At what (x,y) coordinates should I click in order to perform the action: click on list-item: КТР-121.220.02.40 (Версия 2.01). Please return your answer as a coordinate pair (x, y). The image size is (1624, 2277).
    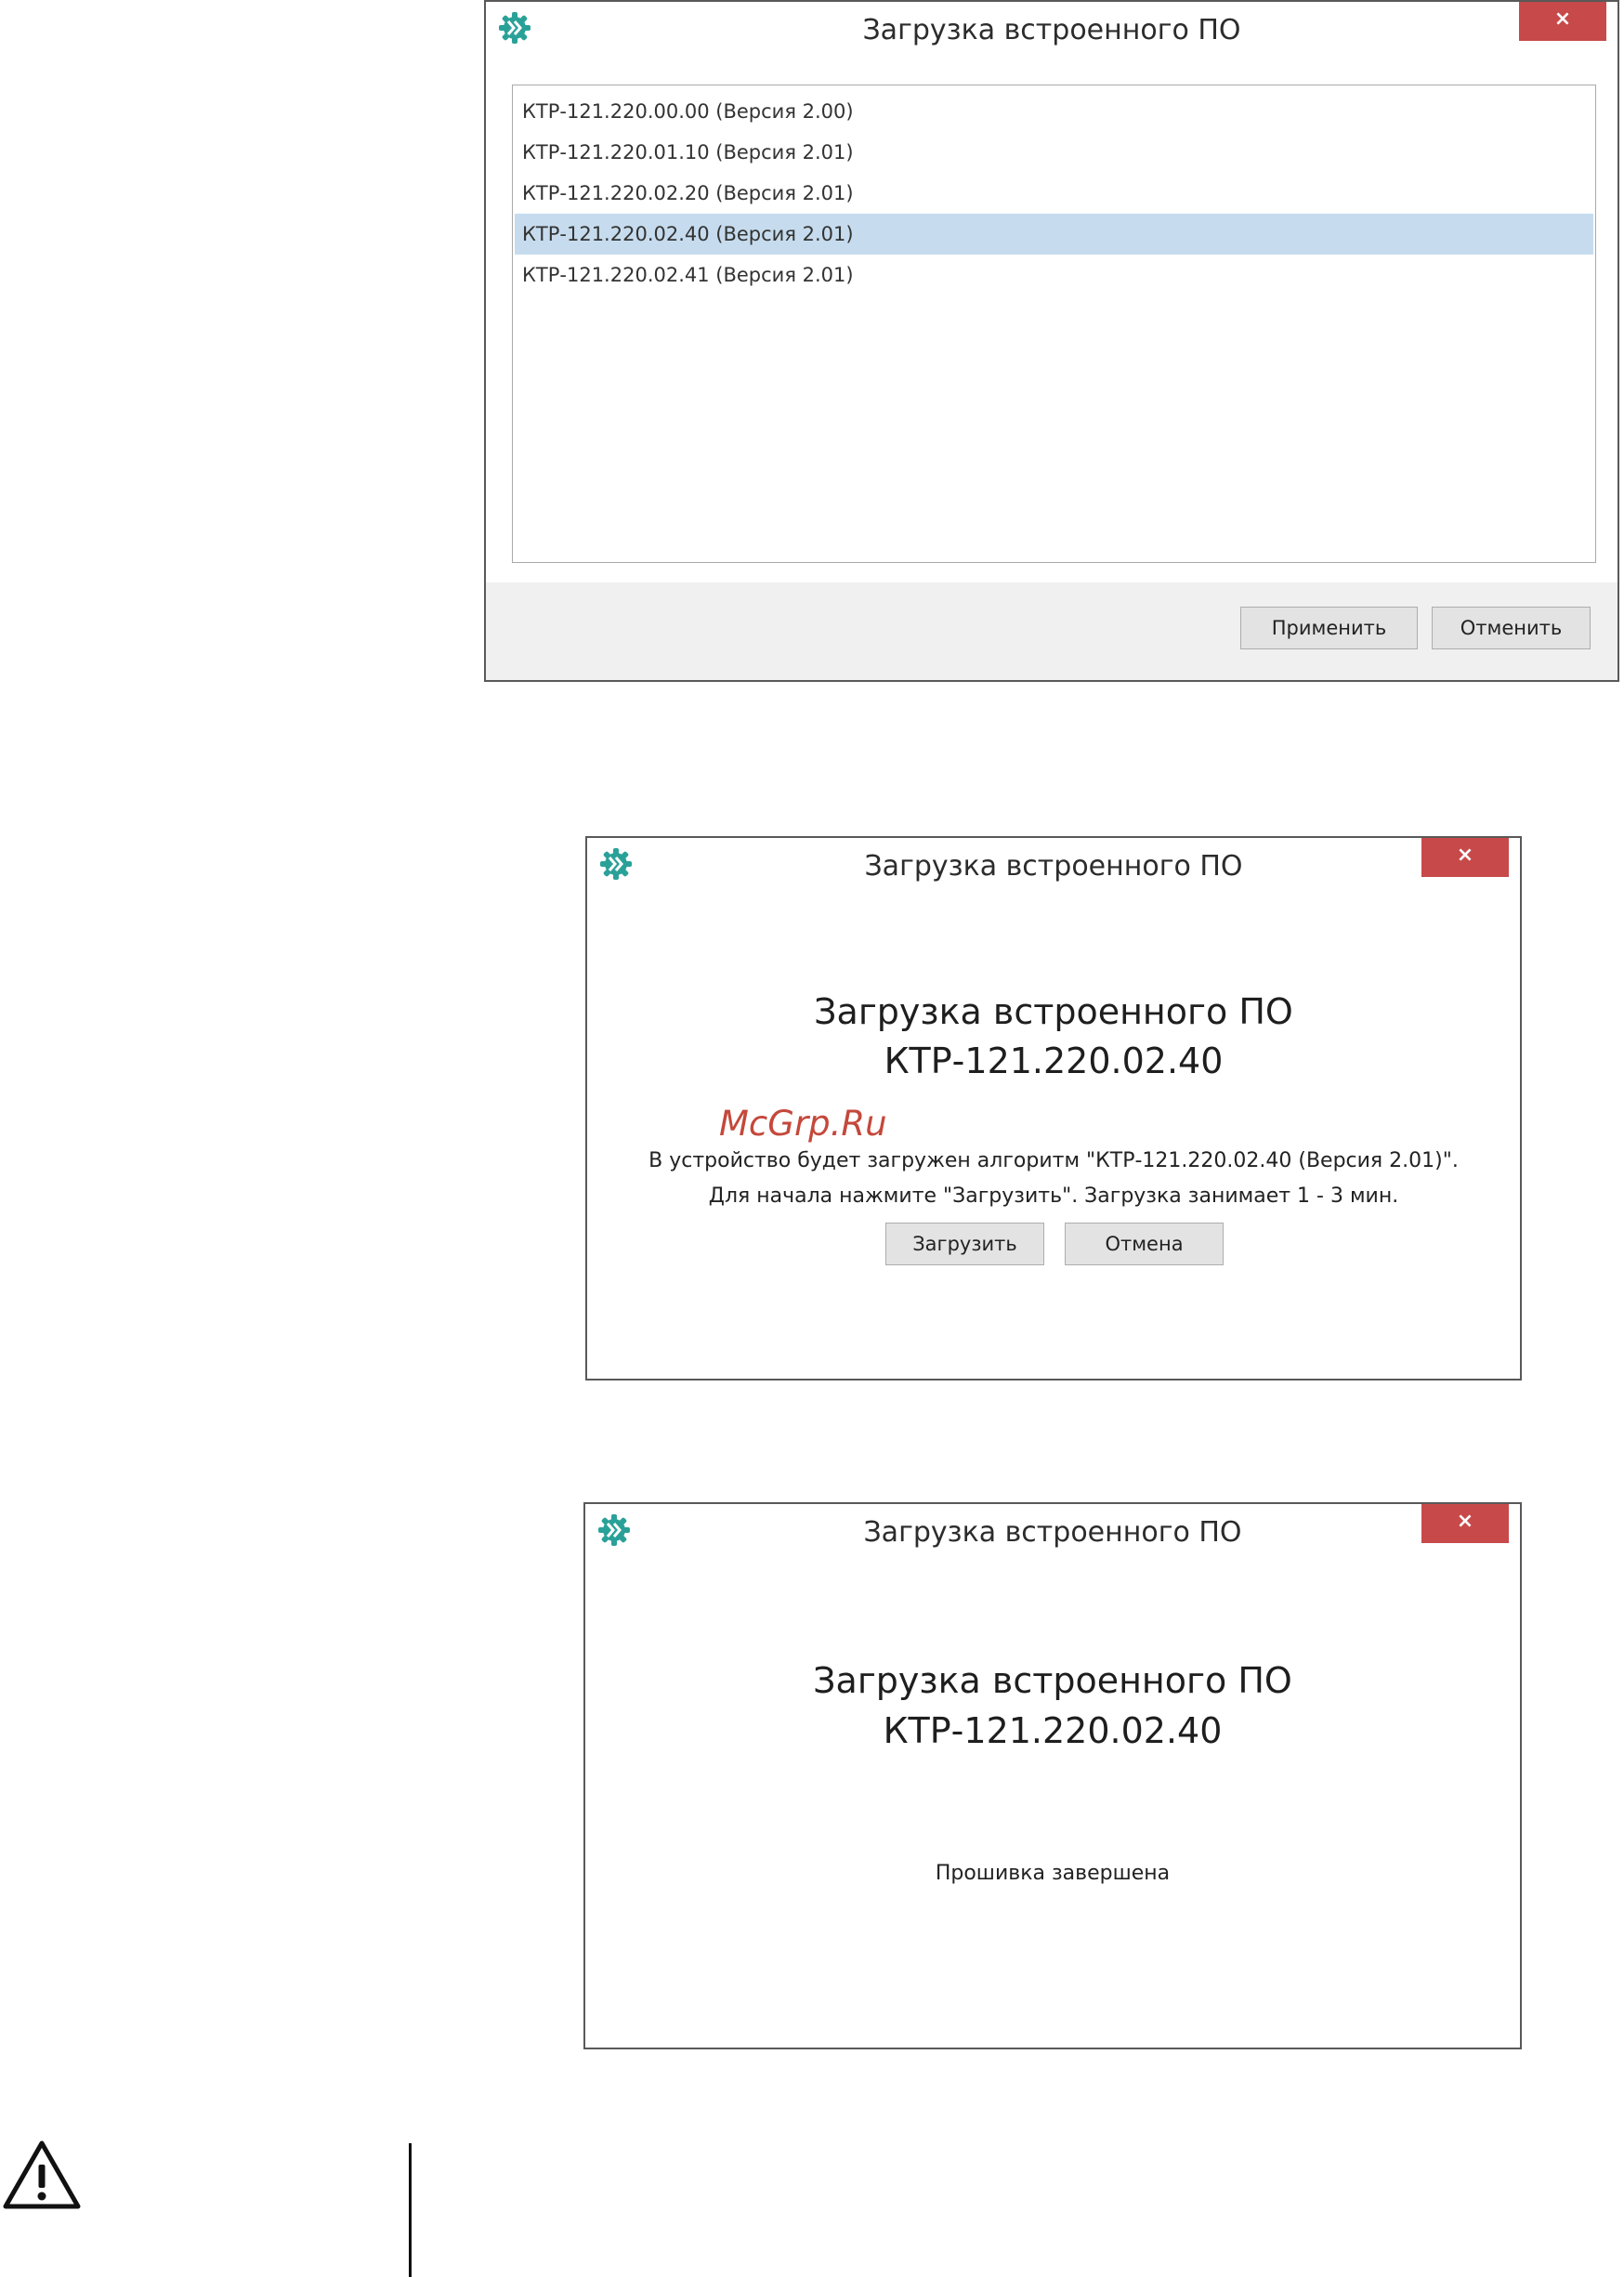
    Looking at the image, I should click on (1054, 235).